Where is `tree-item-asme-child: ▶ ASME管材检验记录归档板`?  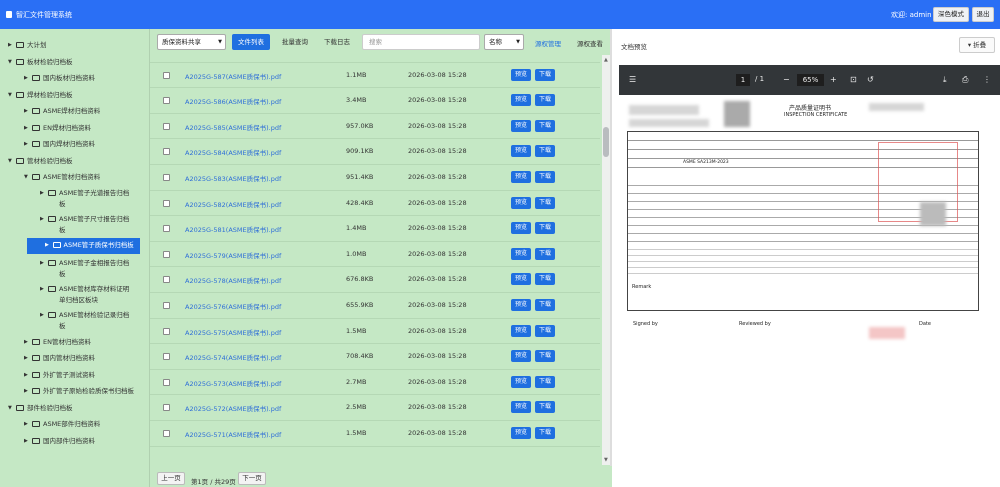
tree-item-asme-child: ▶ ASME管材检验记录归档板 is located at coordinates (89, 320).